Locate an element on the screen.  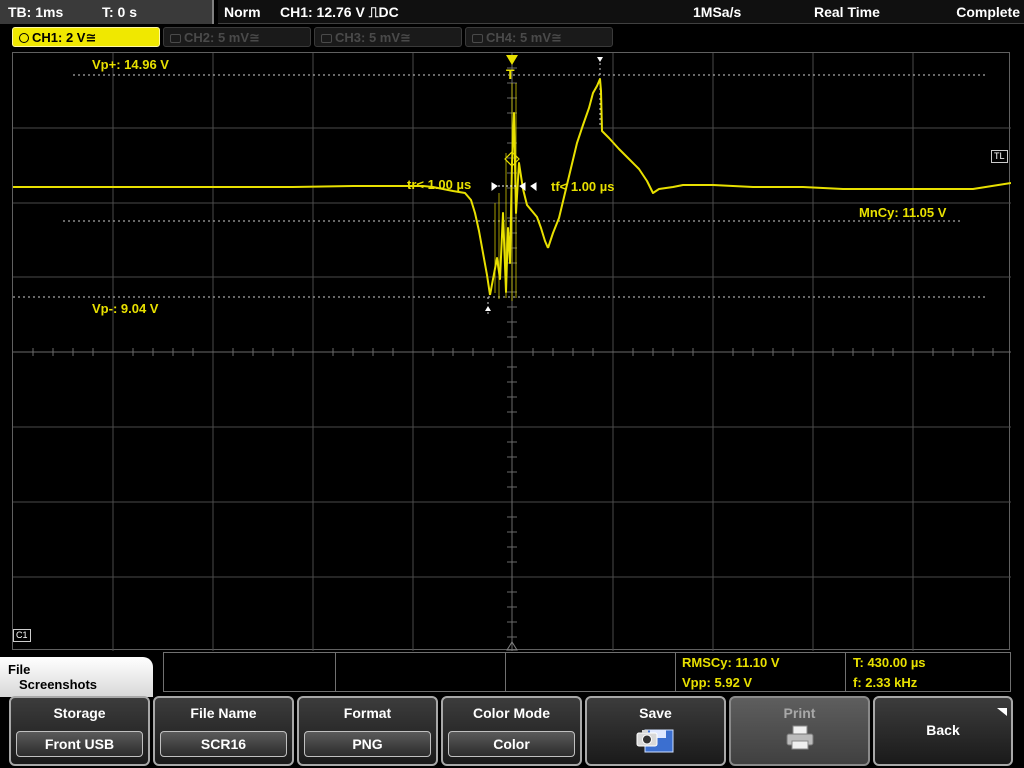
channel-1-tab: CH1: 2 V≅ is located at coordinates (86, 37).